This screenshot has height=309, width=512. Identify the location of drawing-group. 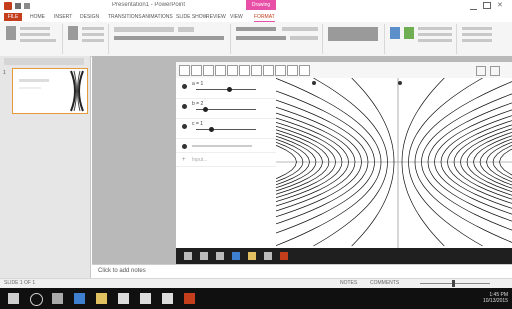
(354, 39).